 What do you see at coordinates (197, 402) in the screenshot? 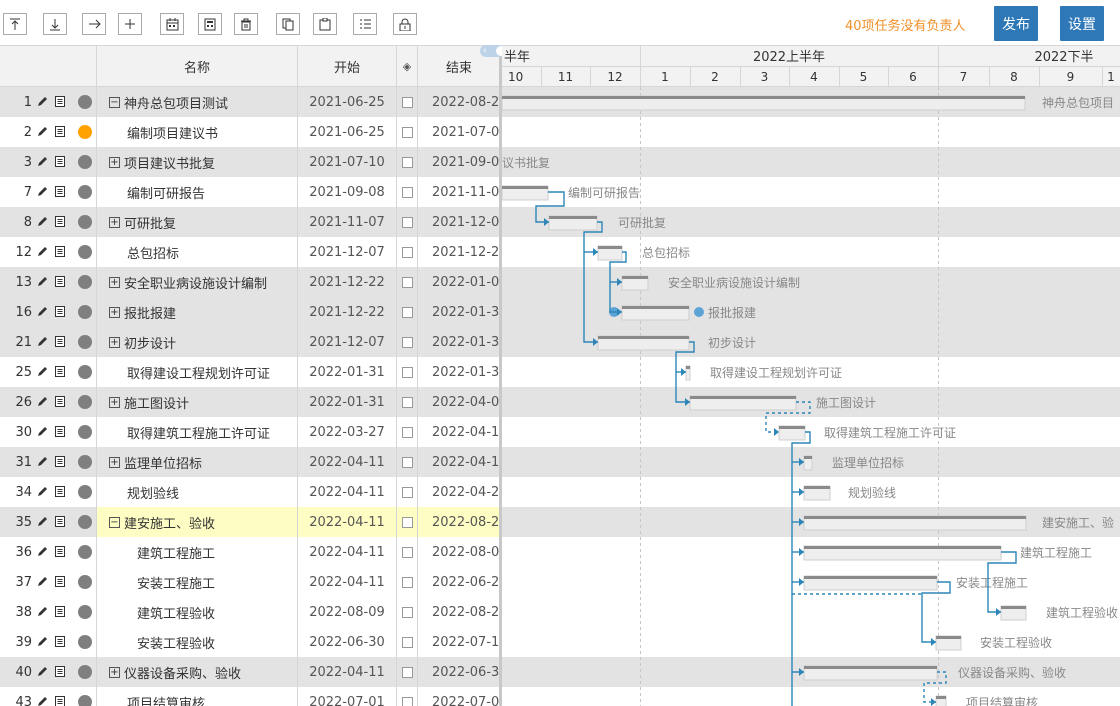
I see `task-name-cell: + 施工图设计` at bounding box center [197, 402].